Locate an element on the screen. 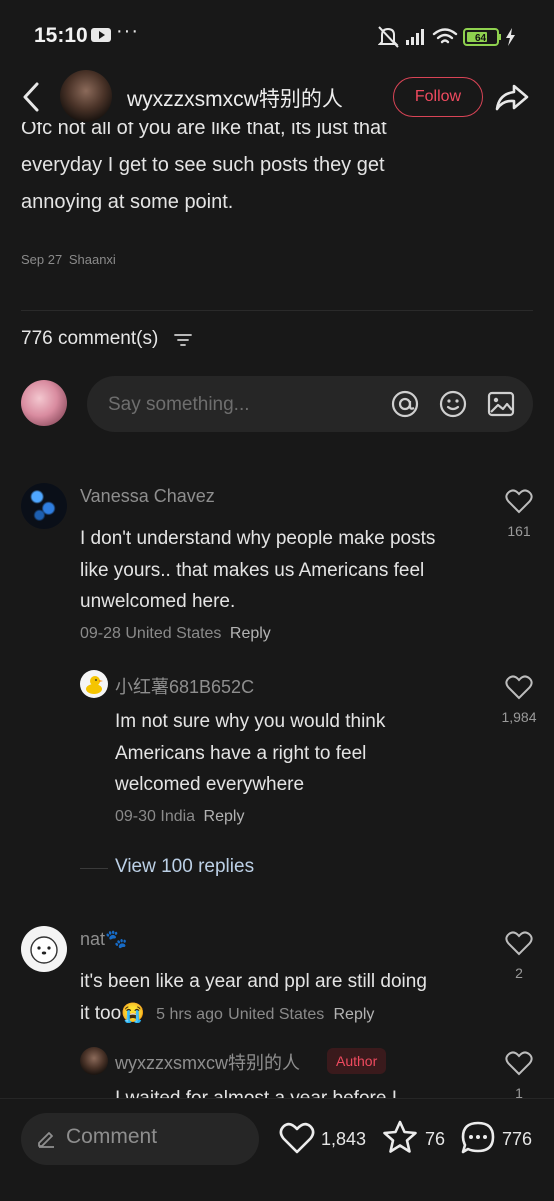 The image size is (554, 1201). replier-name: 小红薯681B652C is located at coordinates (184, 686).